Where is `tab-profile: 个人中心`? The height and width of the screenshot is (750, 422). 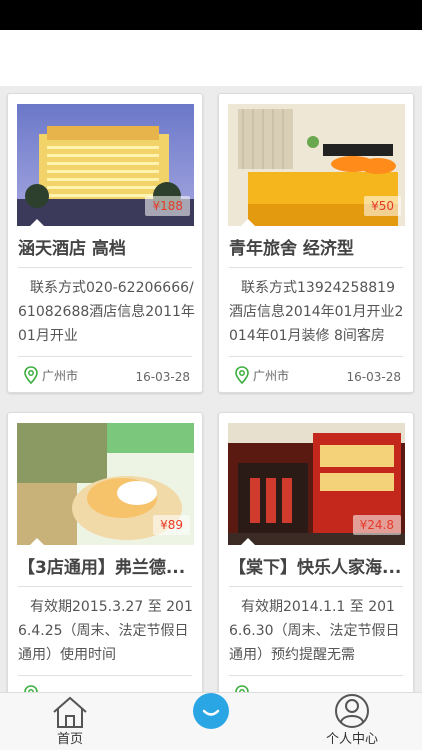
tab-profile: 个人中心 is located at coordinates (352, 721).